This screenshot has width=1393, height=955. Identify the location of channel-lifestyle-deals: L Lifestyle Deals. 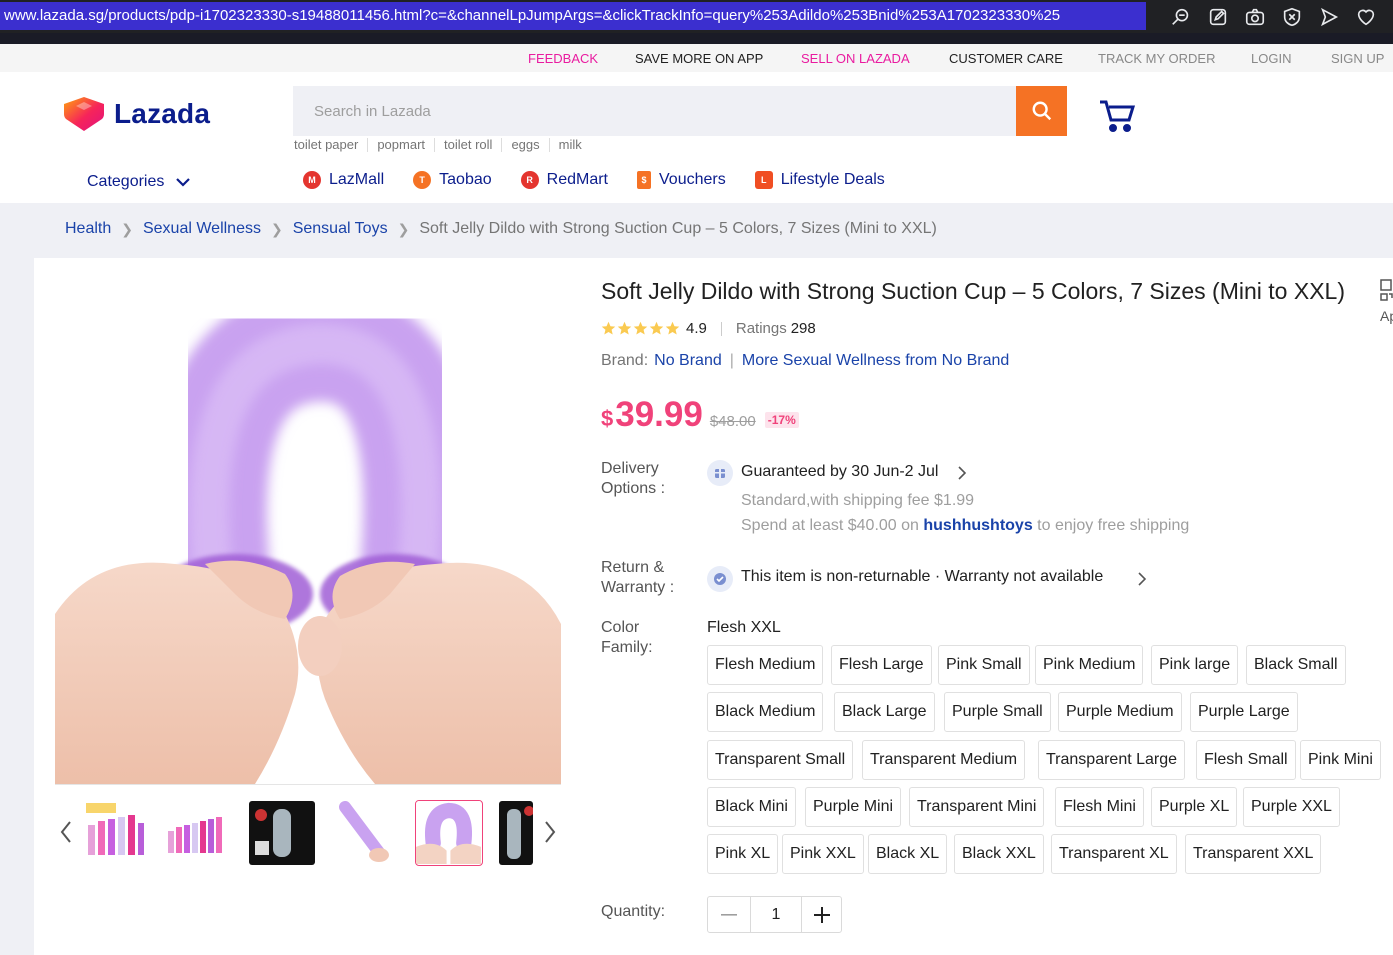
(819, 180).